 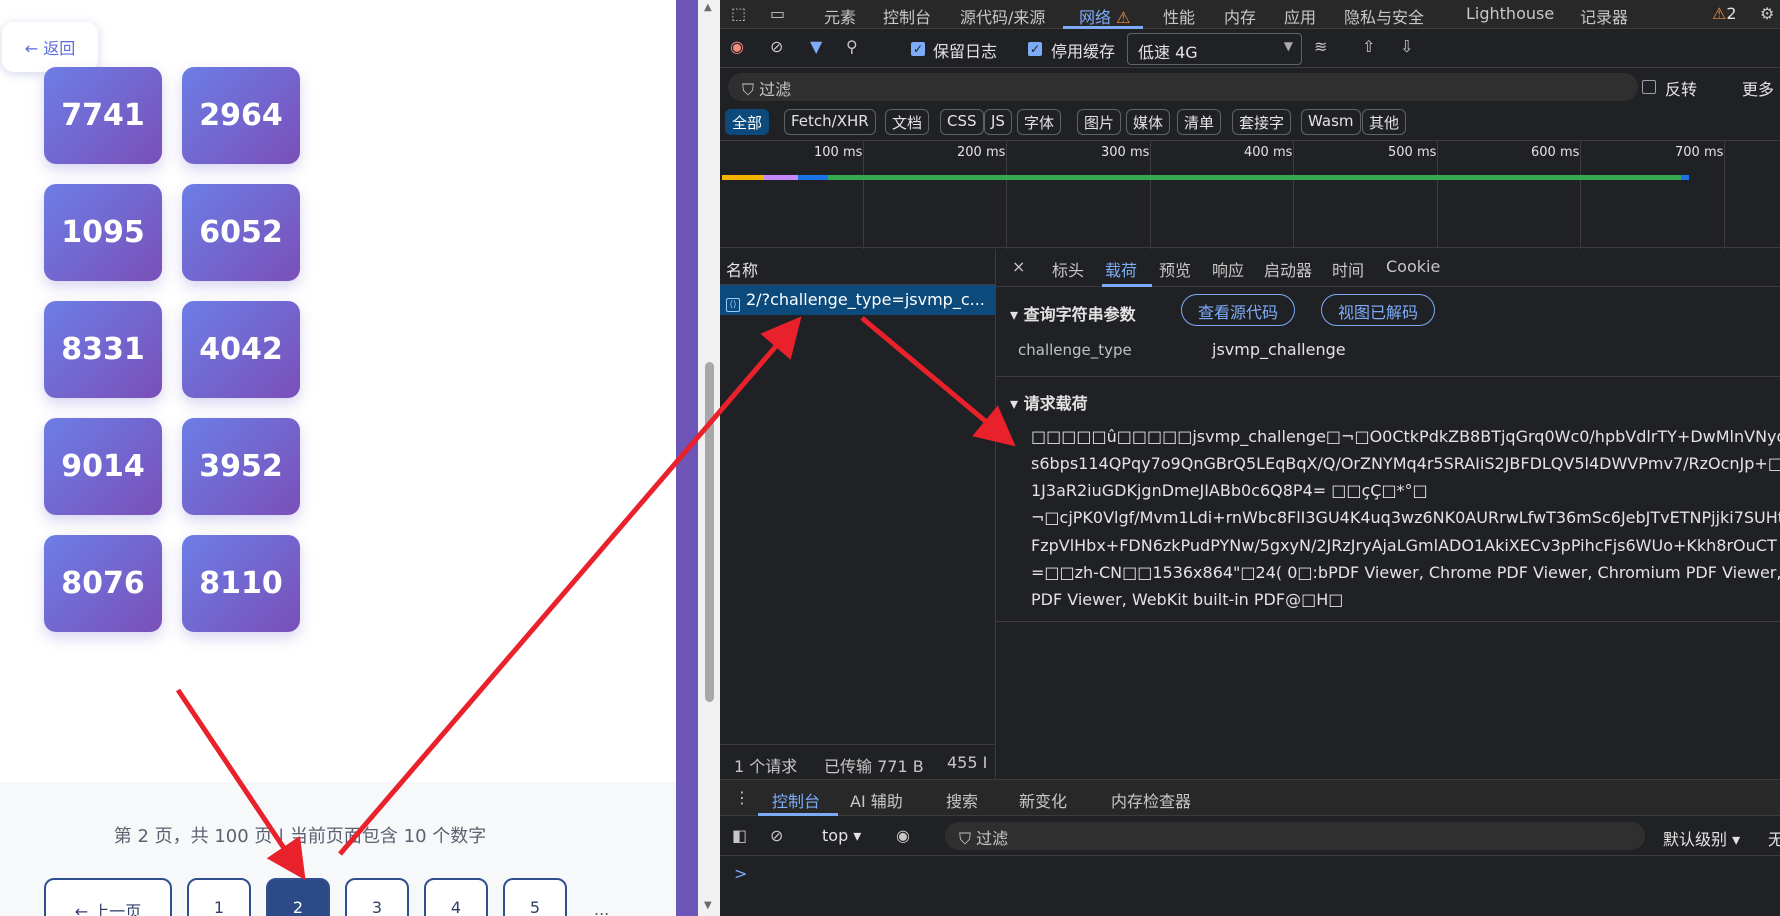 What do you see at coordinates (777, 13) in the screenshot?
I see `device-toolbar-icon: ▭` at bounding box center [777, 13].